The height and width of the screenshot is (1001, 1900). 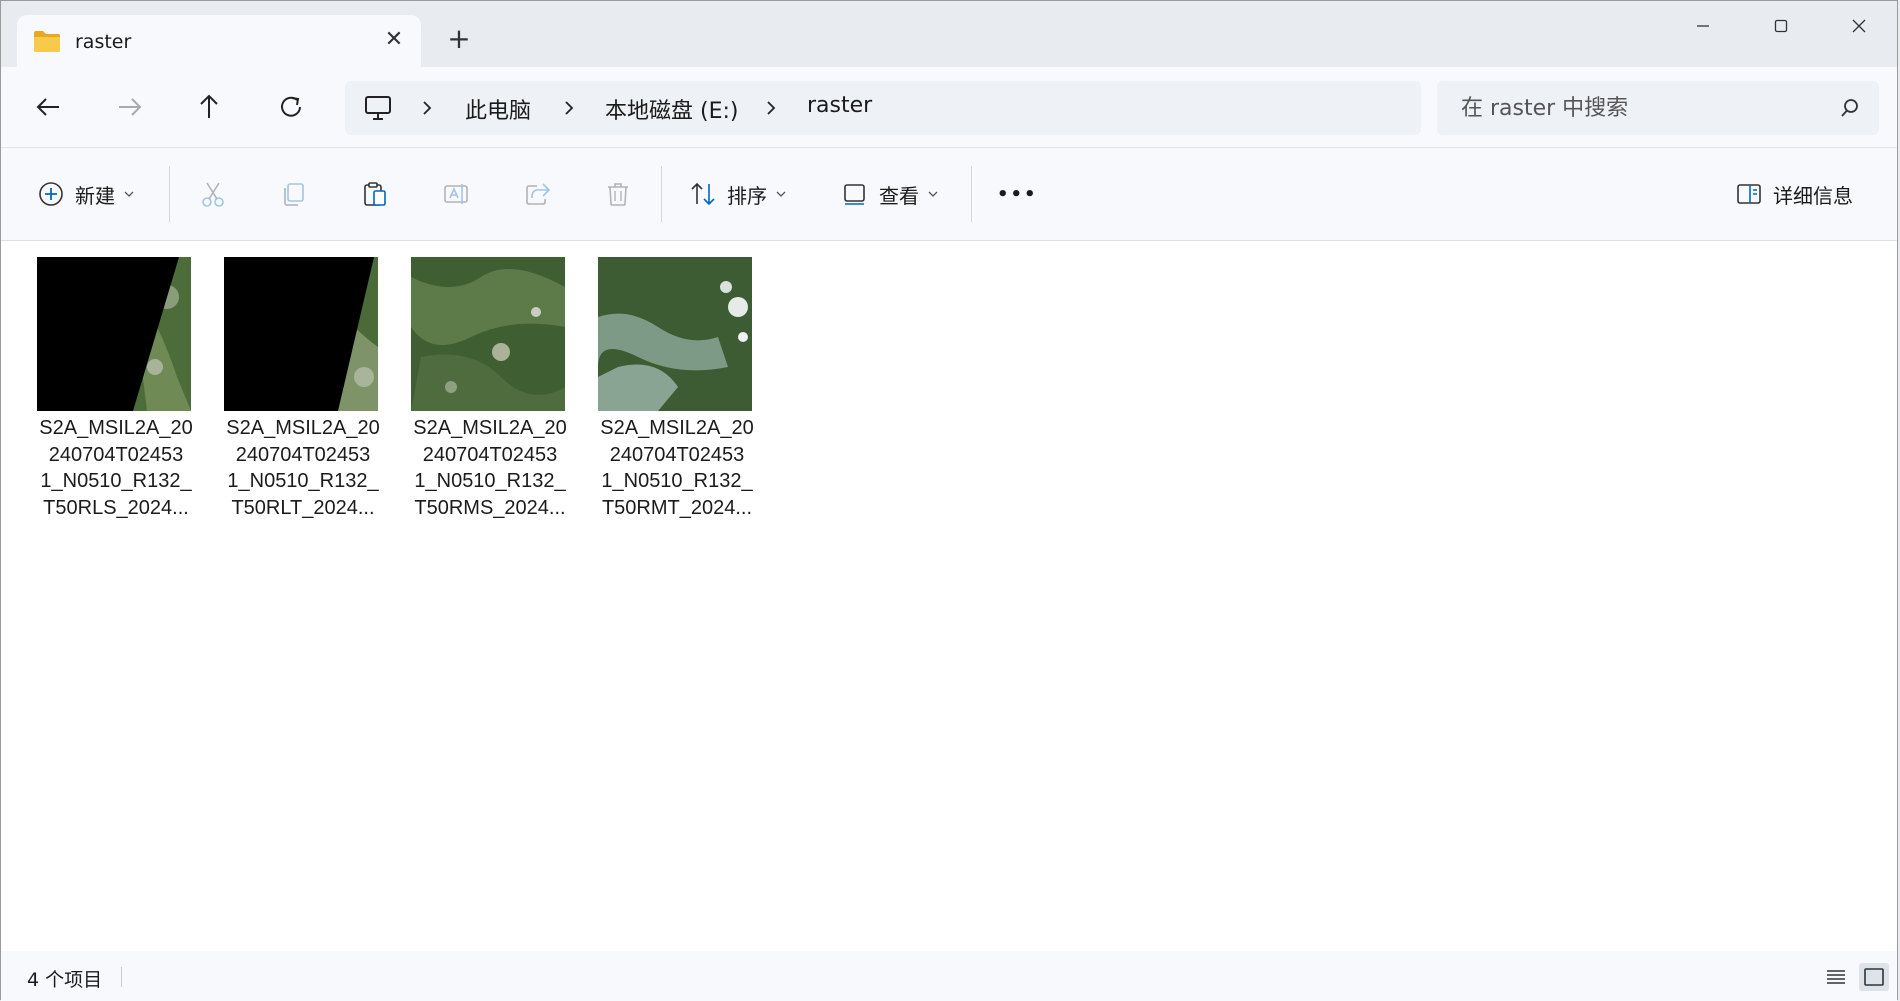 What do you see at coordinates (1813, 195) in the screenshot?
I see `details-label: 详细信息` at bounding box center [1813, 195].